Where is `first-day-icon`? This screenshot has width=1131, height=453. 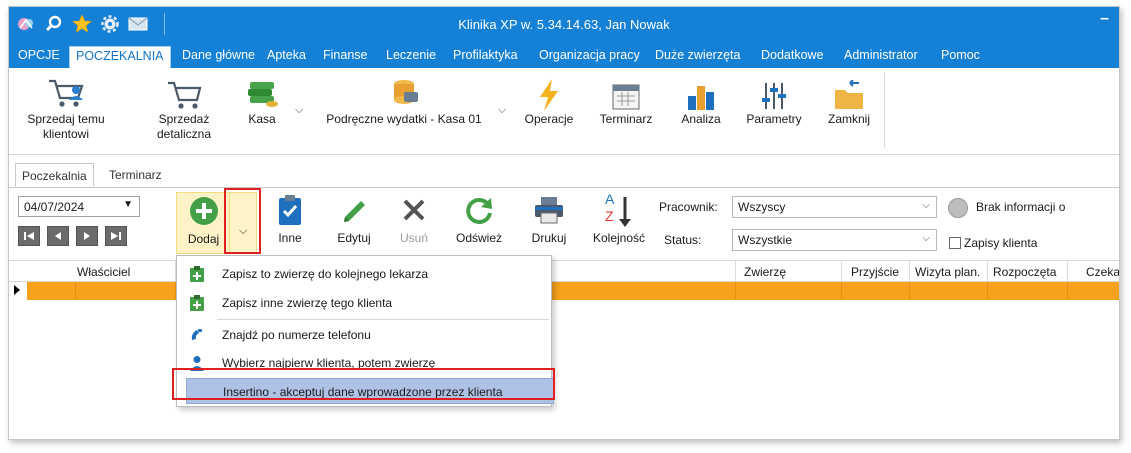
first-day-icon is located at coordinates (29, 236).